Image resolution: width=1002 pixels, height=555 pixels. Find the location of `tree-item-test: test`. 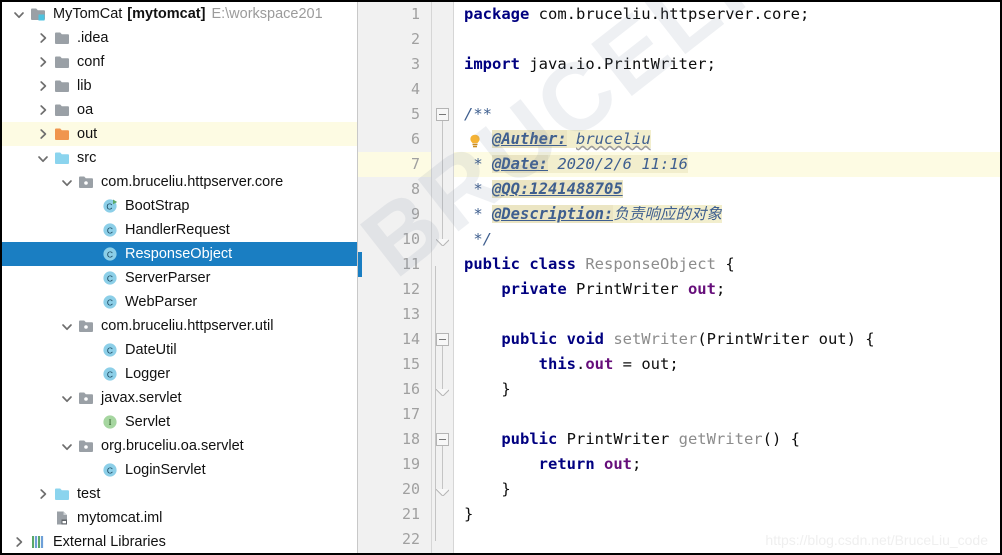

tree-item-test: test is located at coordinates (179, 494).